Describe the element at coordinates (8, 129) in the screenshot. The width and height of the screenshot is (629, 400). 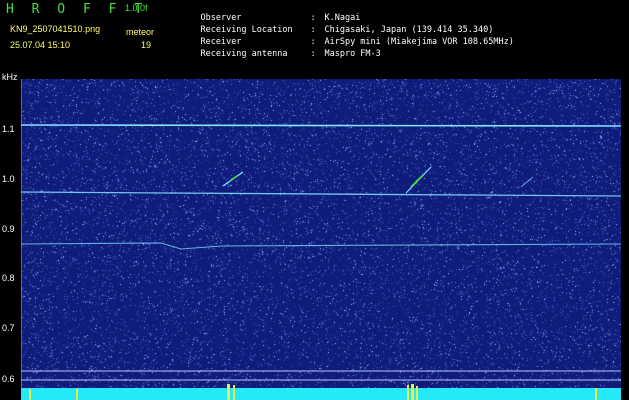
I see `y-tick: 1.1` at that location.